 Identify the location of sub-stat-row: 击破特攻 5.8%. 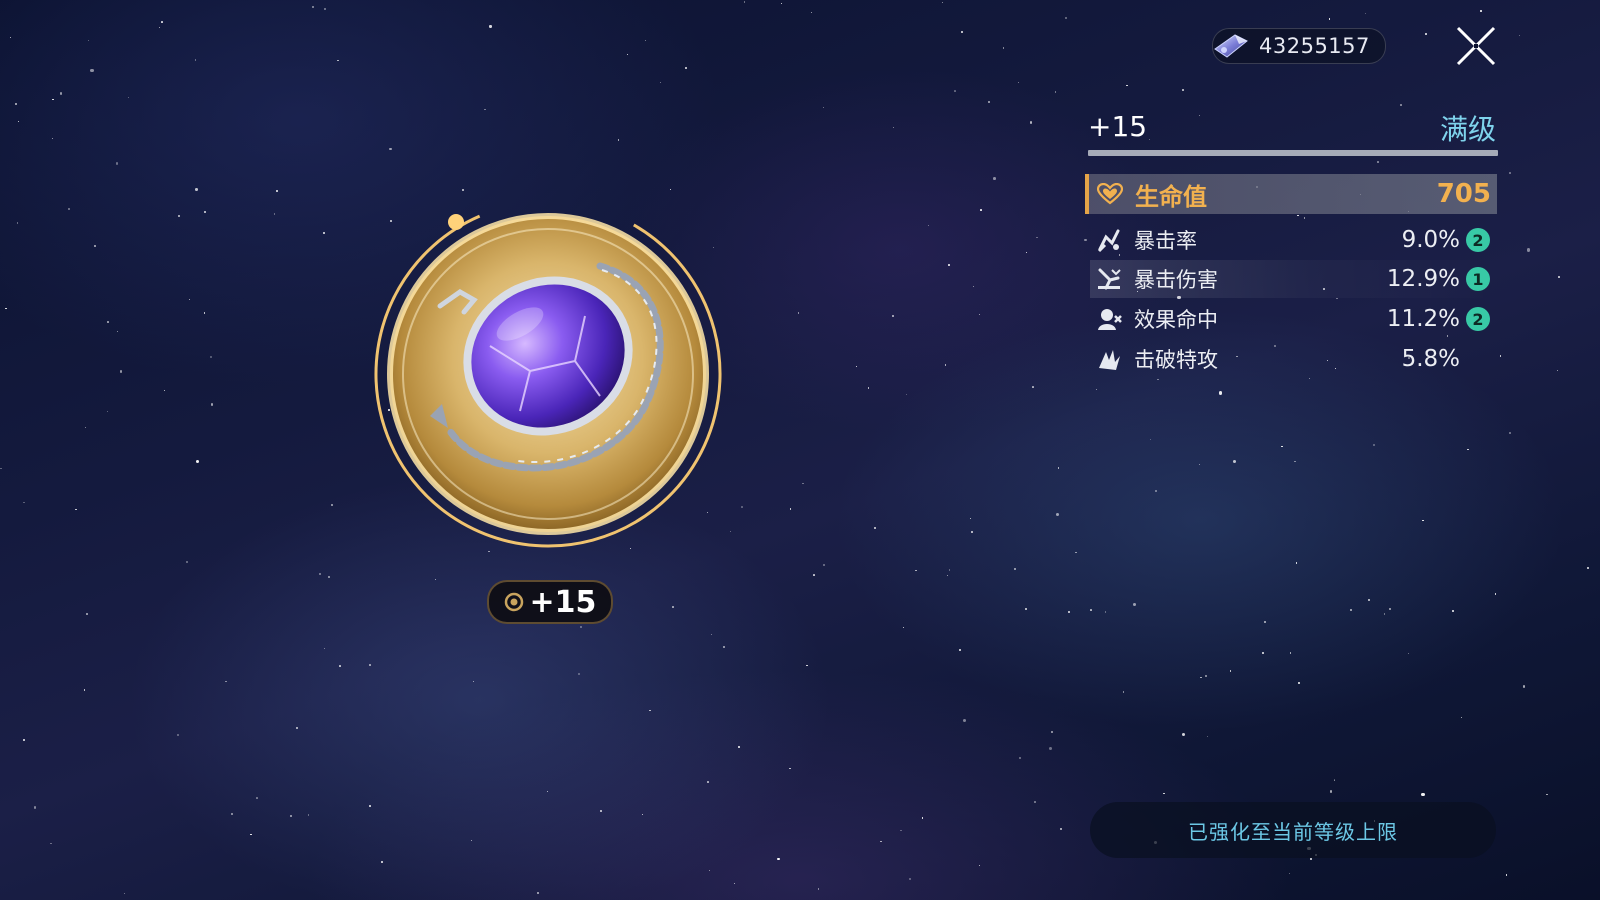
(1293, 359).